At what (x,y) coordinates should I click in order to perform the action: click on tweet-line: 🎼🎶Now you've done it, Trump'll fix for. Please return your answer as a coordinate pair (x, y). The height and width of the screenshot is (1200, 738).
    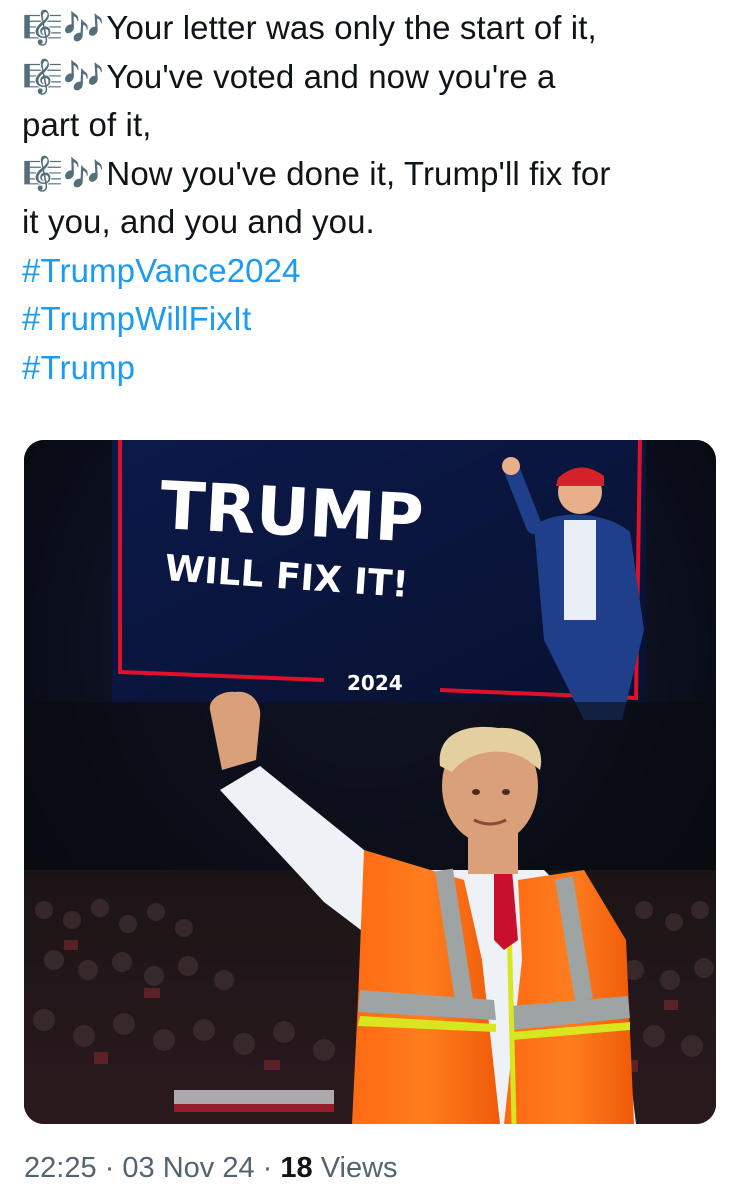
    Looking at the image, I should click on (372, 174).